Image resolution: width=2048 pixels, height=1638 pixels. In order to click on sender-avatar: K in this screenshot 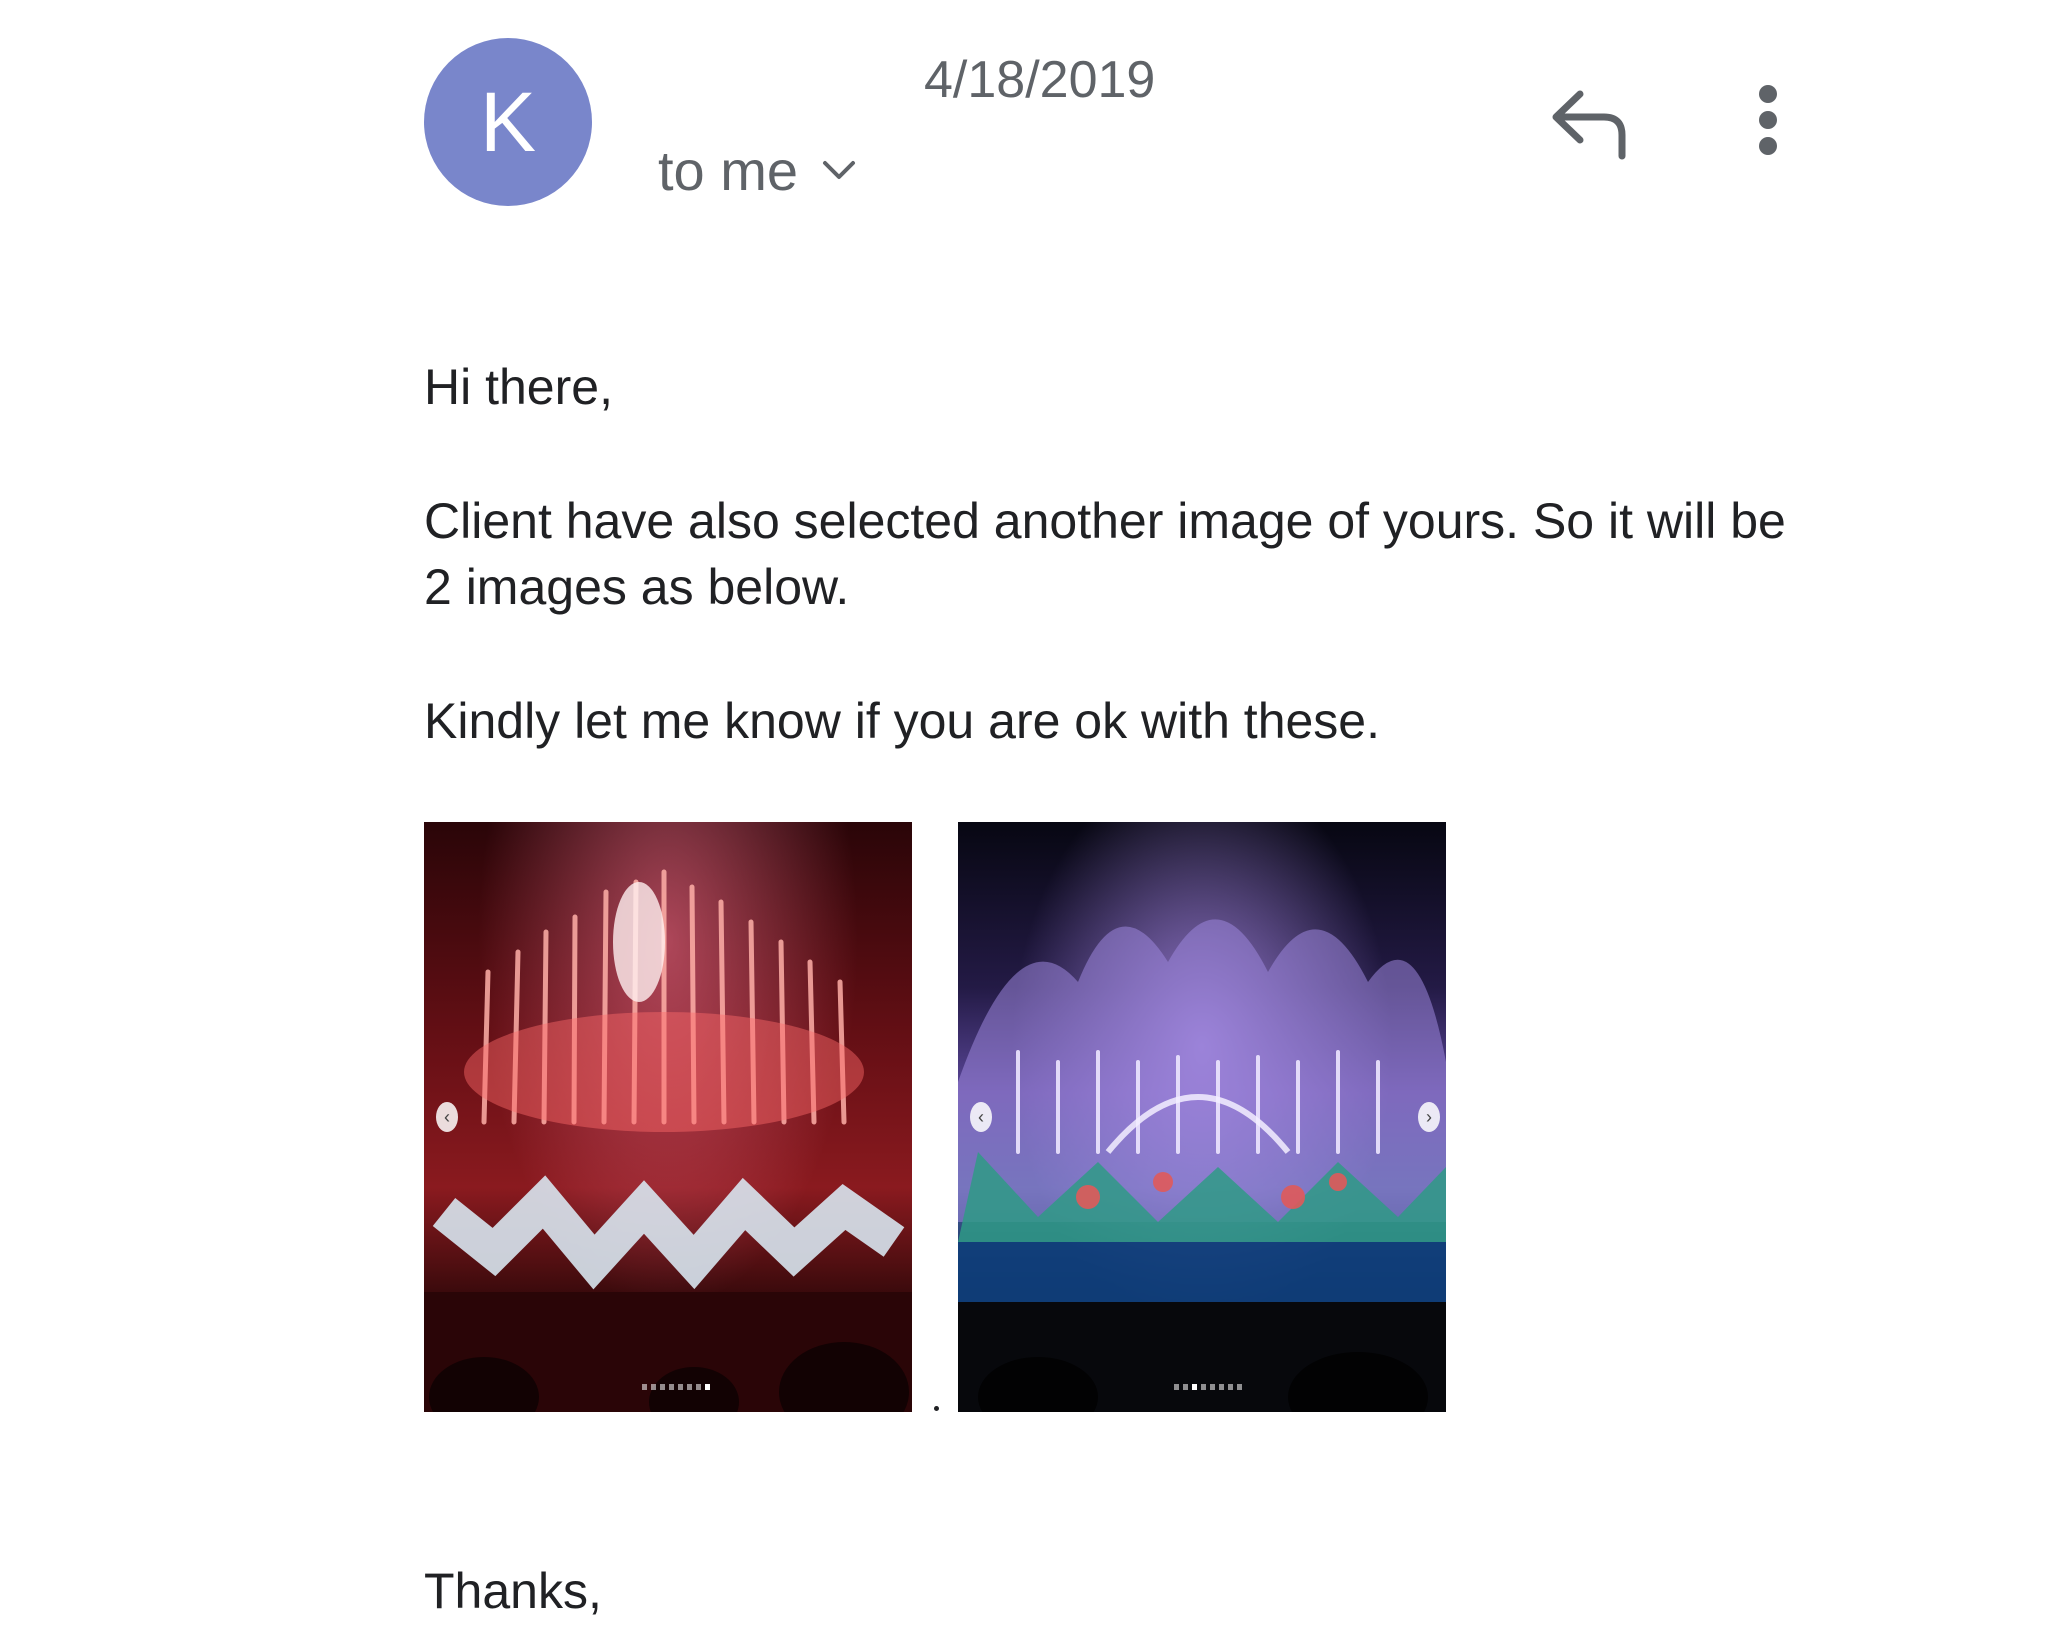, I will do `click(508, 122)`.